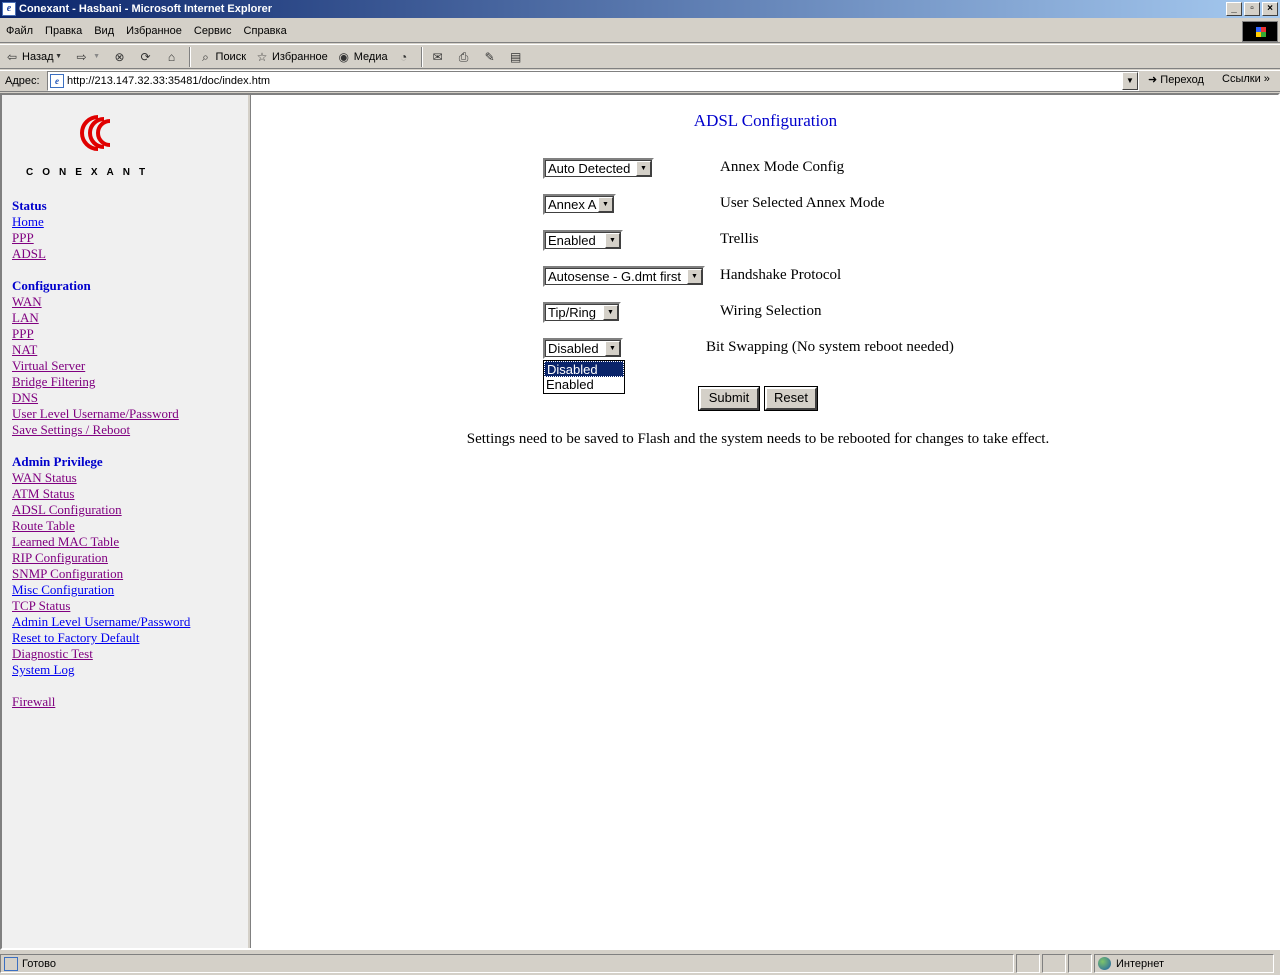  Describe the element at coordinates (9, 9) in the screenshot. I see `ie-icon: e` at that location.